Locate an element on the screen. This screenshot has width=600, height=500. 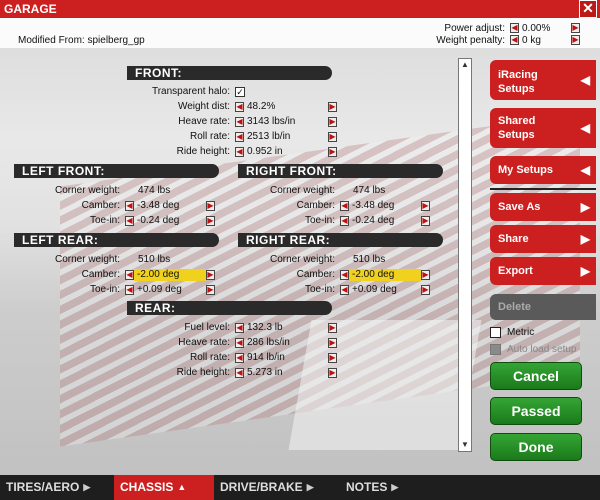
rr-toe-in-increase-icon: ▶ is located at coordinates (425, 289).